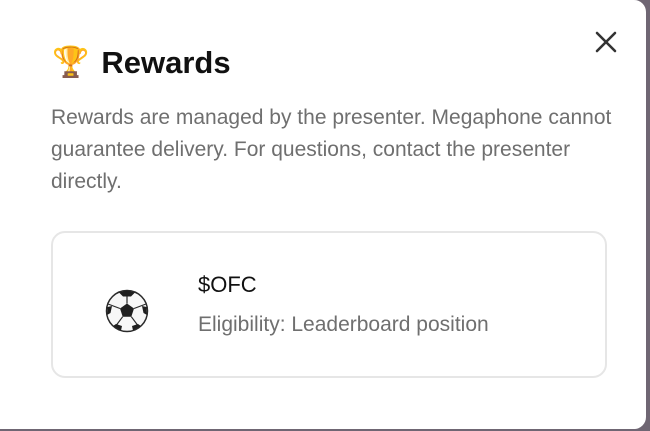 The height and width of the screenshot is (431, 650). Describe the element at coordinates (71, 62) in the screenshot. I see `trophy-icon: 🏆` at that location.